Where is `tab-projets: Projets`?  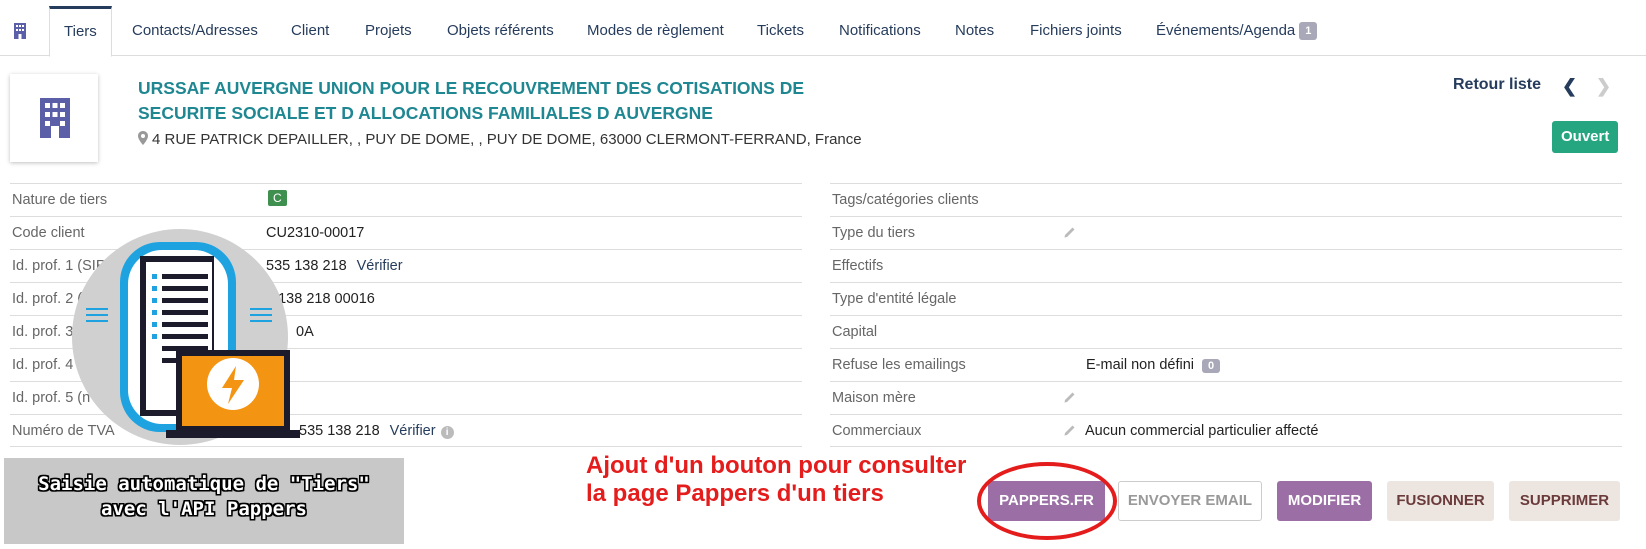
tab-projets: Projets is located at coordinates (388, 31).